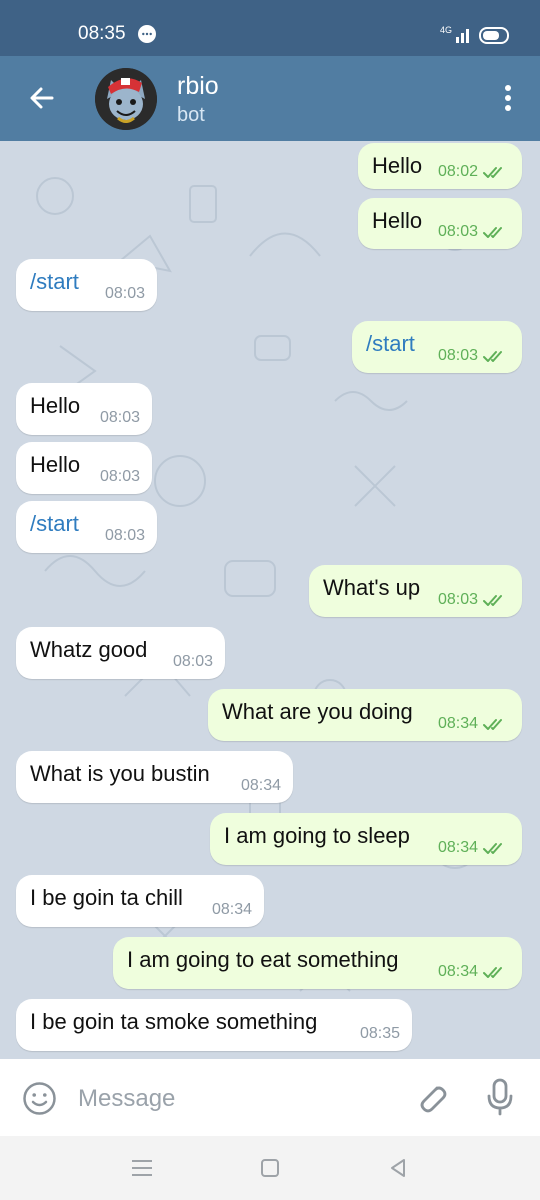 Image resolution: width=540 pixels, height=1200 pixels. I want to click on back-nav-icon, so click(398, 1168).